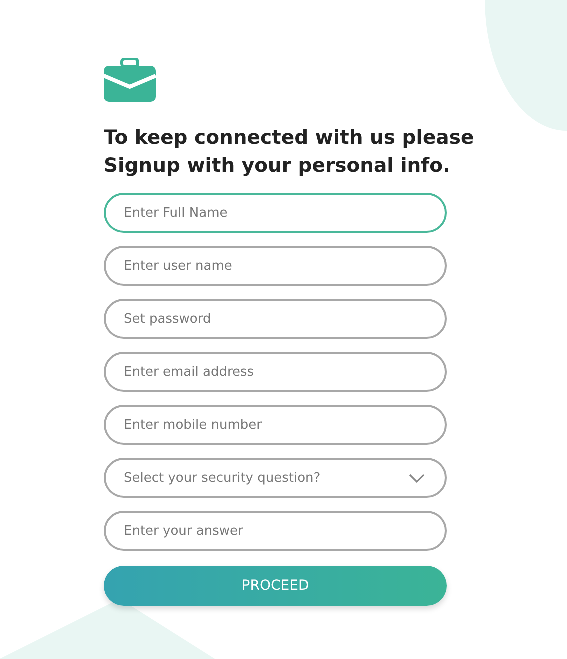  What do you see at coordinates (222, 478) in the screenshot?
I see `placeholder-text: Select your security question?` at bounding box center [222, 478].